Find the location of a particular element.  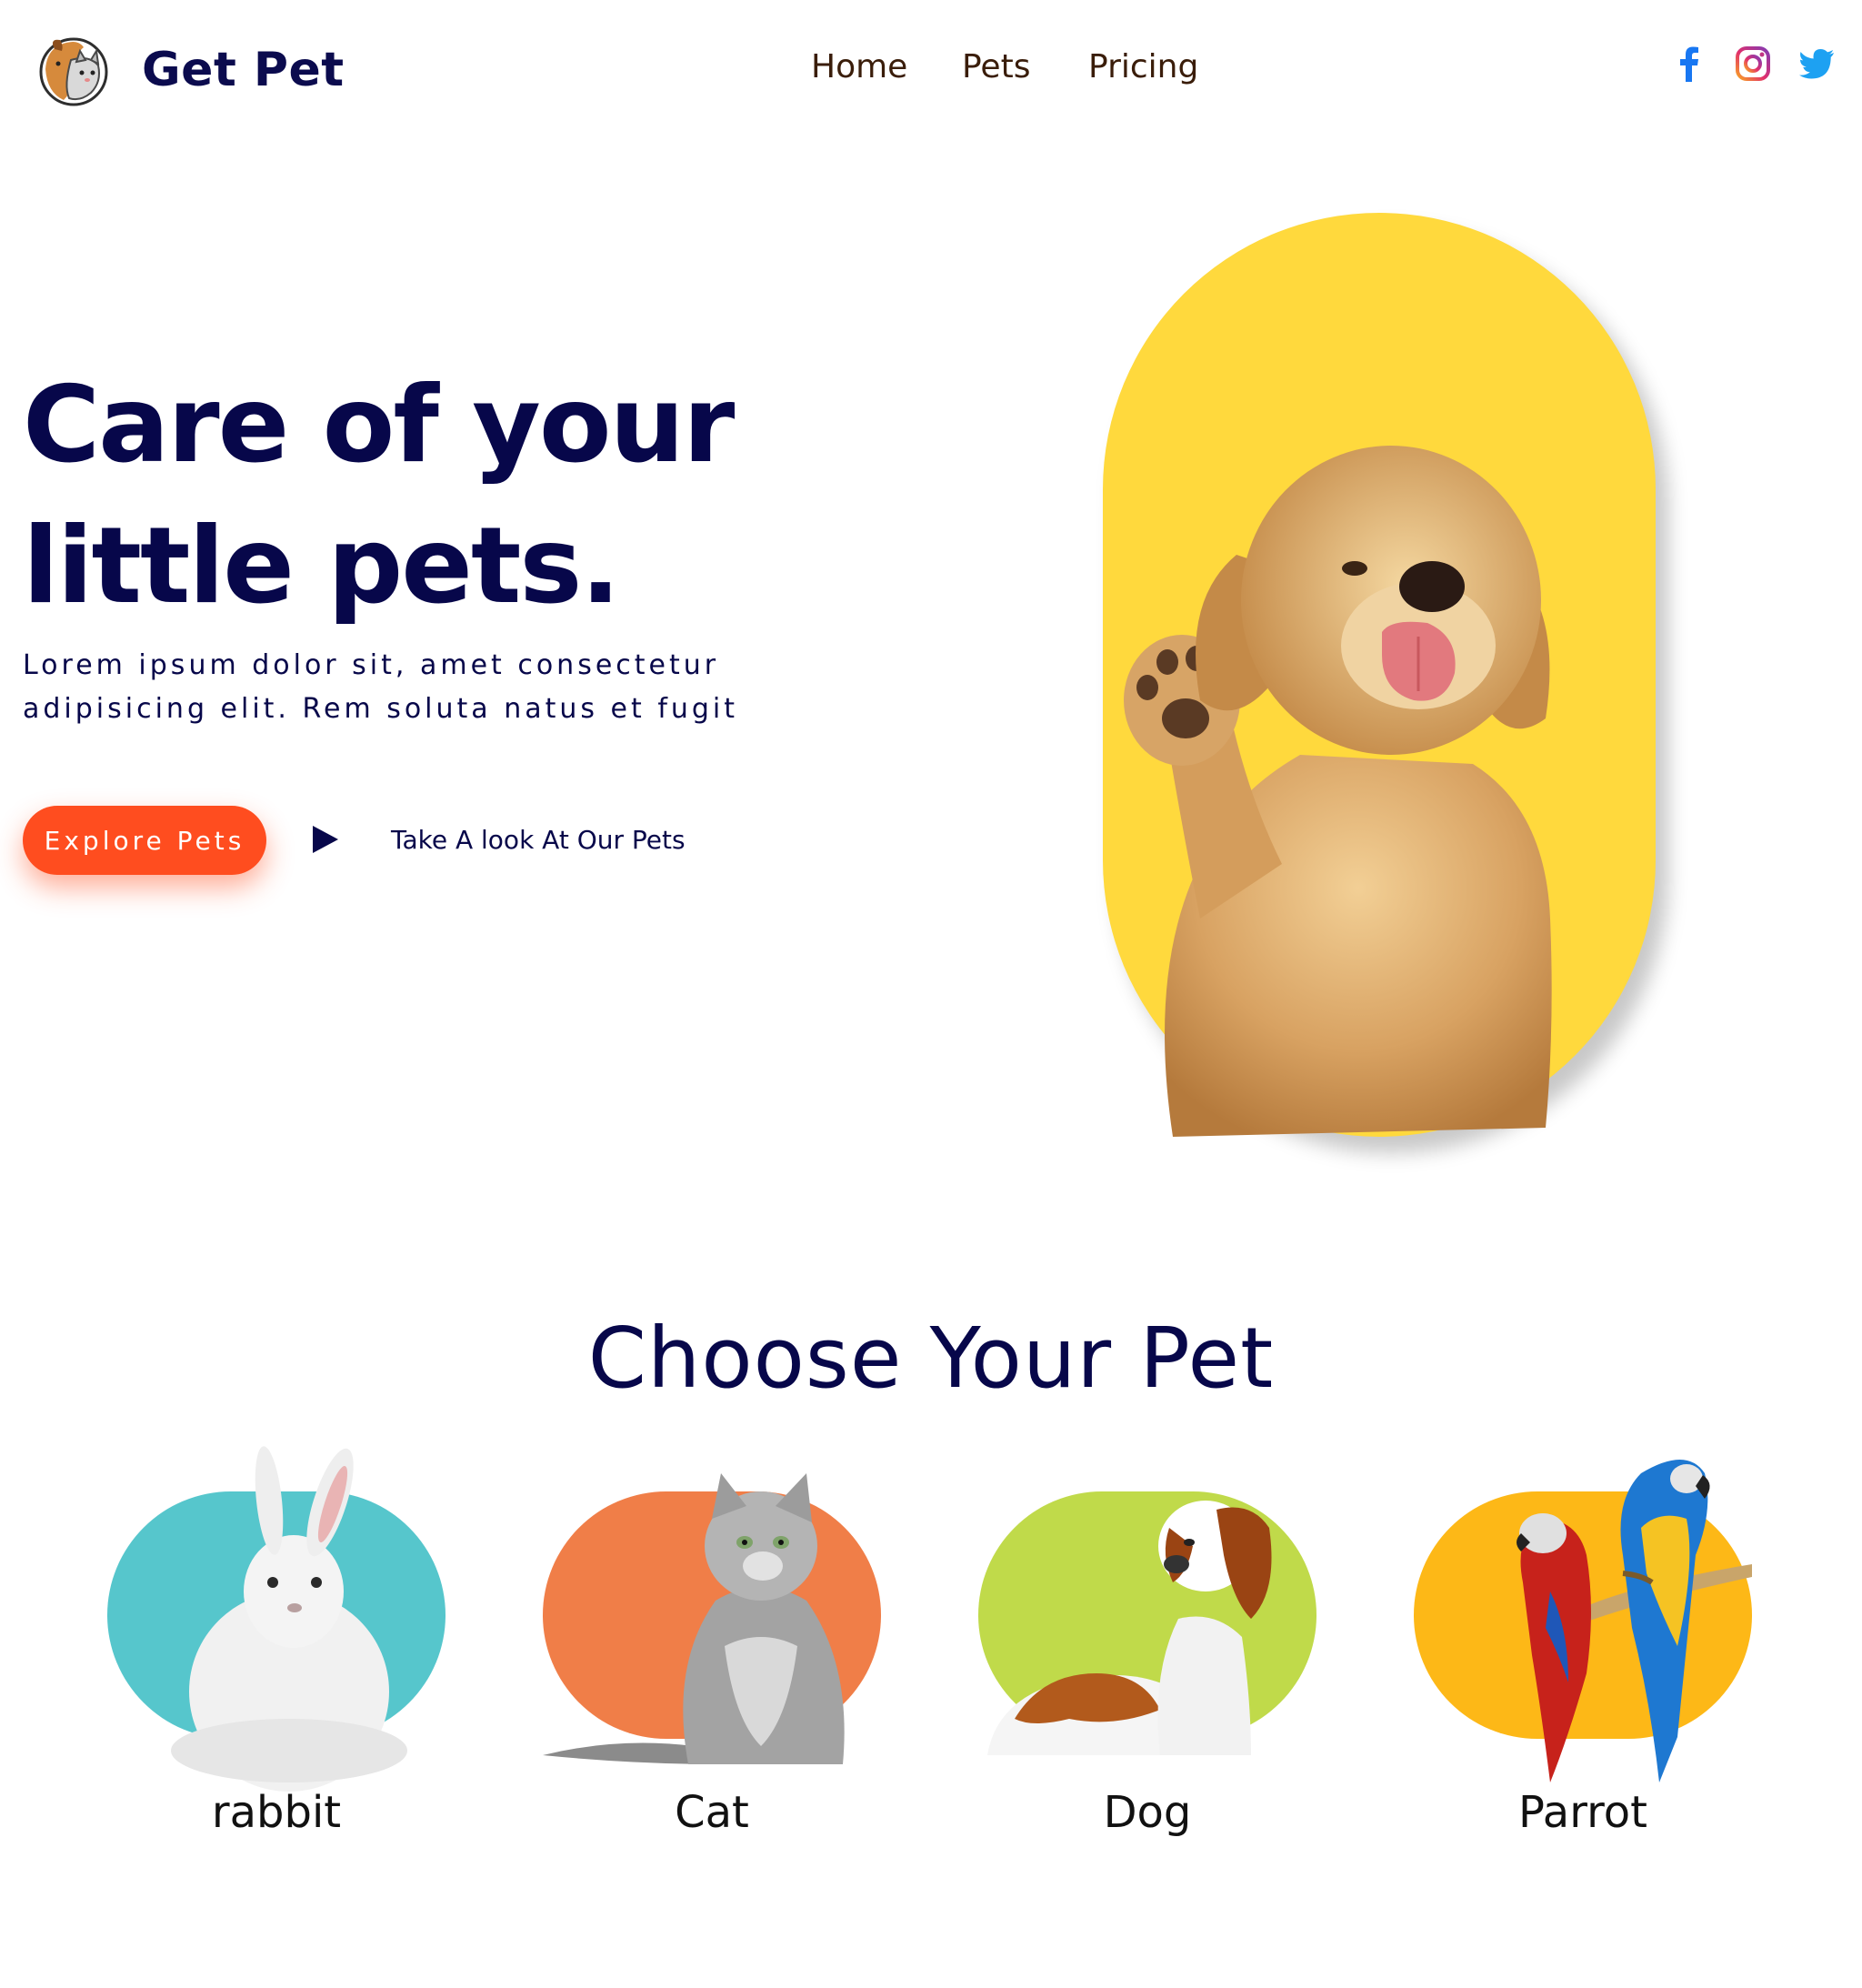

explore-pets-button: Explore Pets is located at coordinates (144, 840).